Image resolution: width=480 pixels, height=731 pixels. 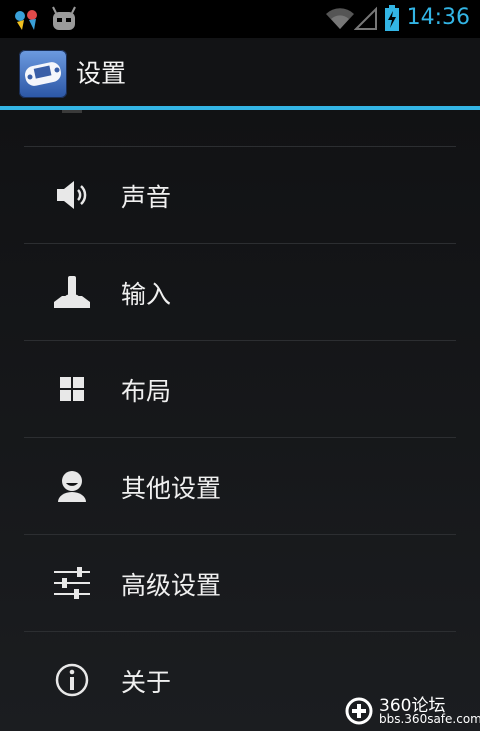 What do you see at coordinates (240, 19) in the screenshot?
I see `status-bar: 14:36` at bounding box center [240, 19].